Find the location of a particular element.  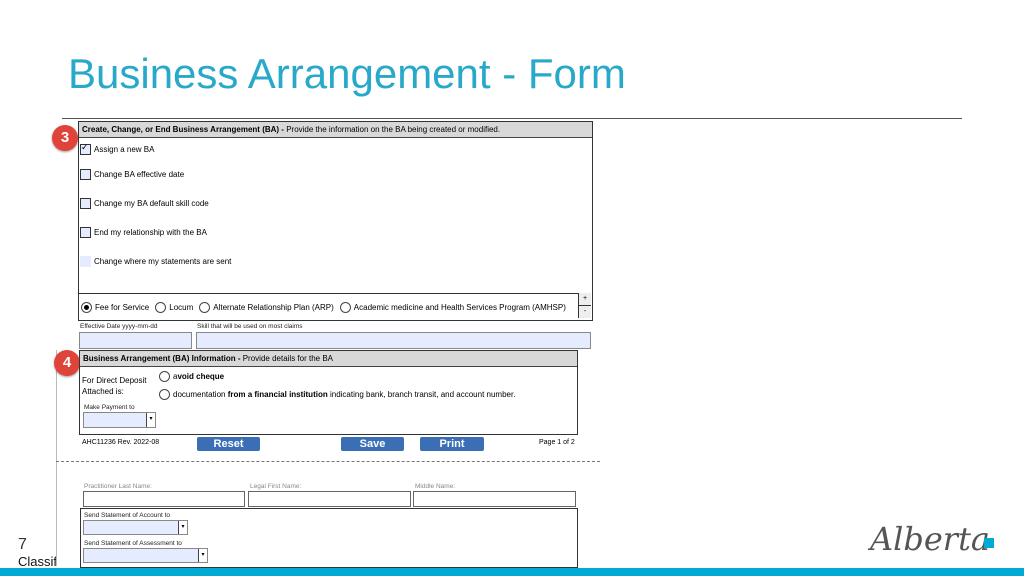

documentation-radio is located at coordinates (164, 394).